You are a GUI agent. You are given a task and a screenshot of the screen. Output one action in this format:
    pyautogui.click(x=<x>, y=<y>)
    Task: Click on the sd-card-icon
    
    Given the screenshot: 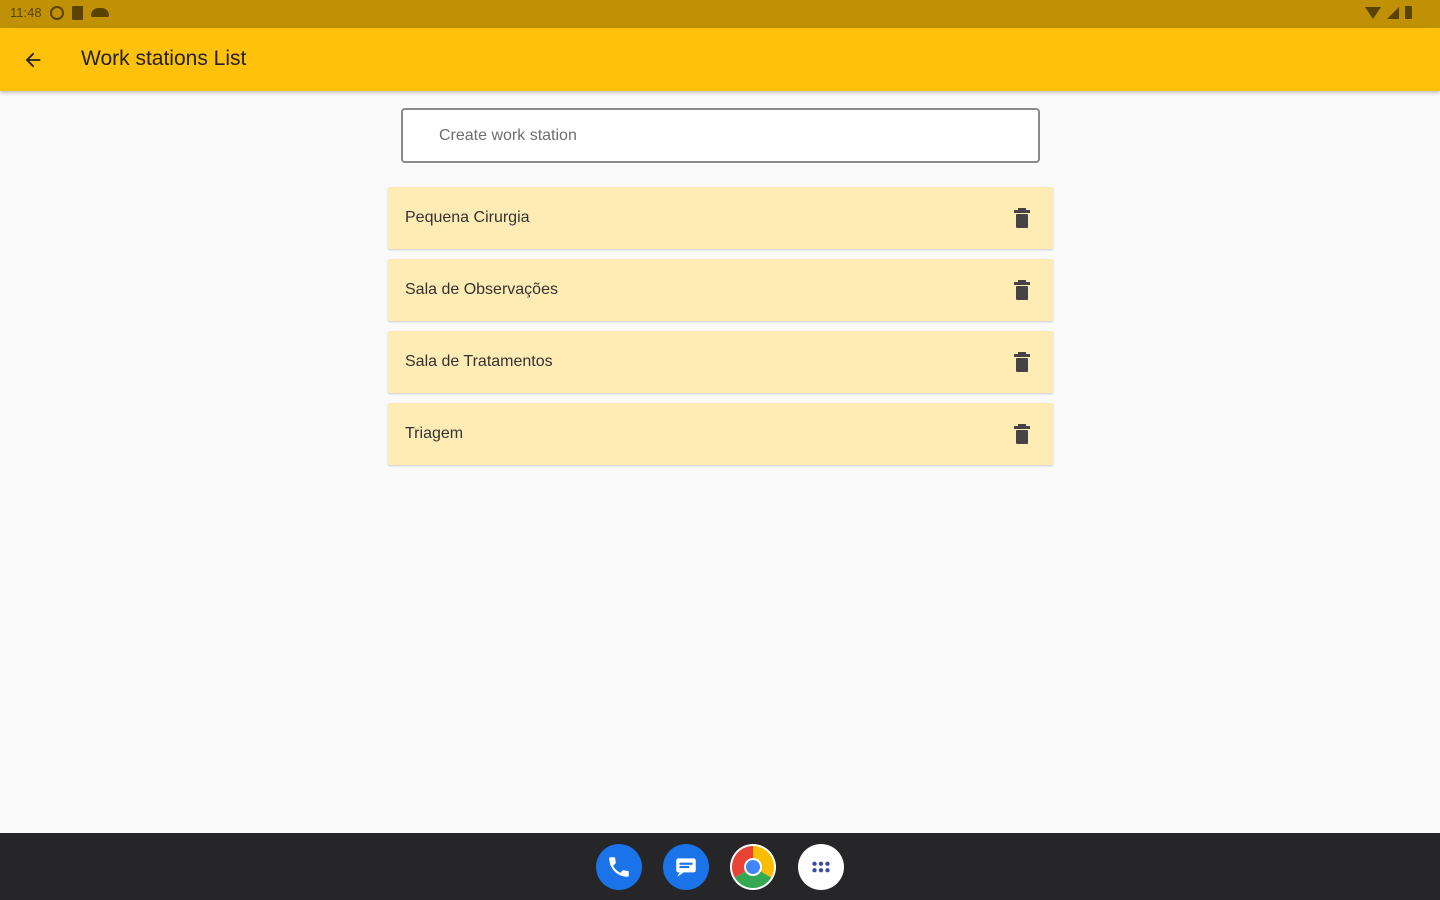 What is the action you would take?
    pyautogui.click(x=77, y=12)
    